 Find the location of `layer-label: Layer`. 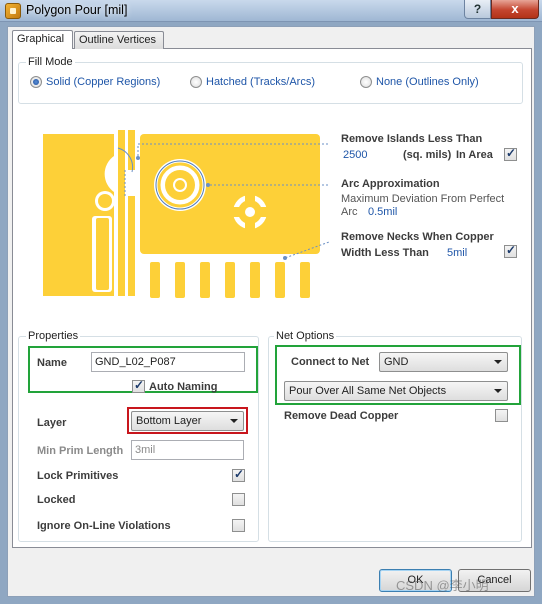

layer-label: Layer is located at coordinates (52, 423).